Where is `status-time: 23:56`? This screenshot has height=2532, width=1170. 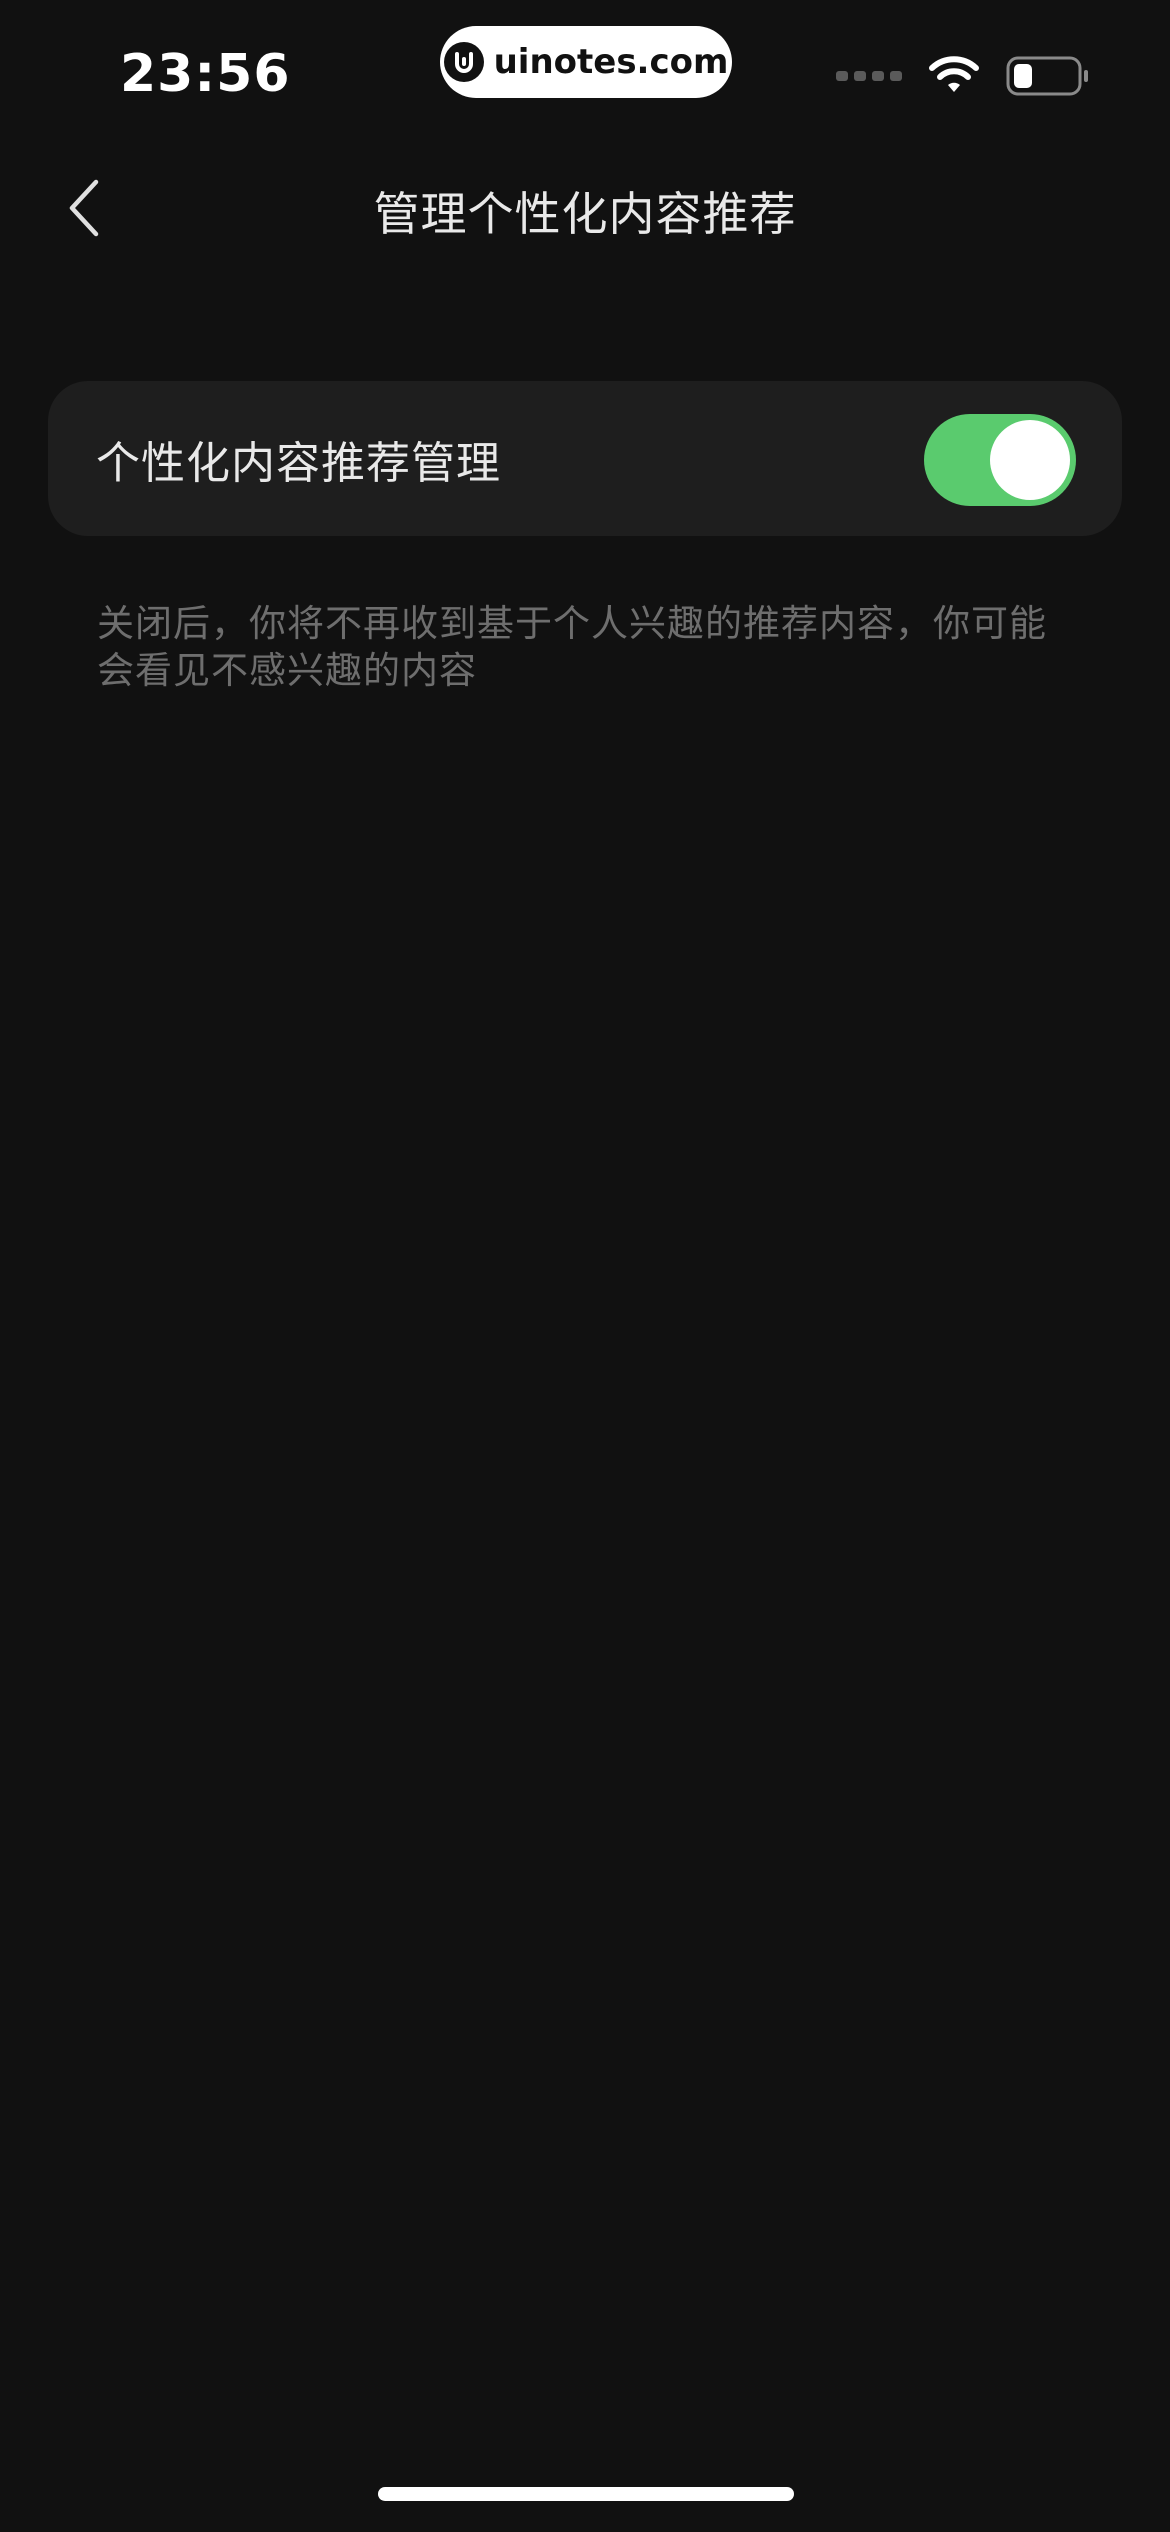
status-time: 23:56 is located at coordinates (205, 74).